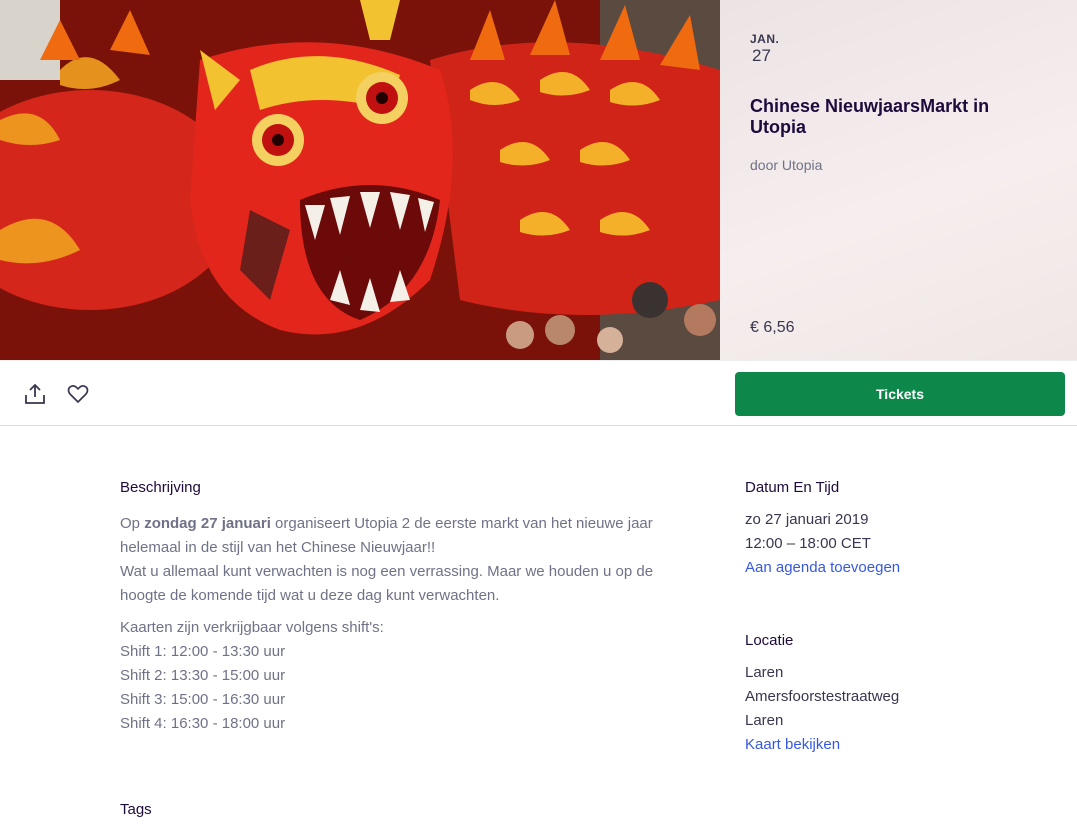  I want to click on shift-item: Shift 3: 15:00 - 16:30 uur, so click(203, 699).